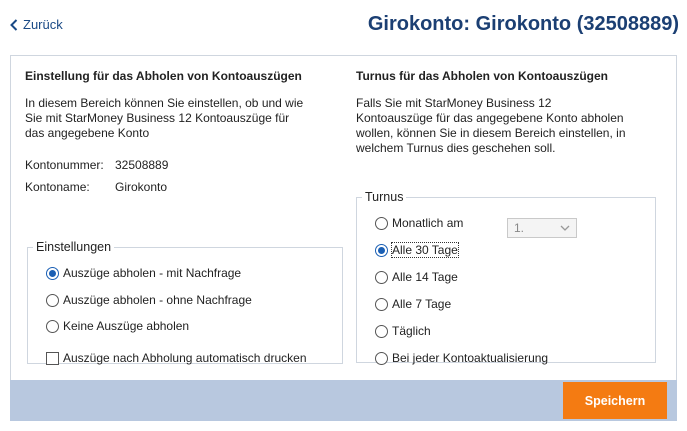 Image resolution: width=687 pixels, height=431 pixels. Describe the element at coordinates (519, 228) in the screenshot. I see `day-select-value: 1.` at that location.